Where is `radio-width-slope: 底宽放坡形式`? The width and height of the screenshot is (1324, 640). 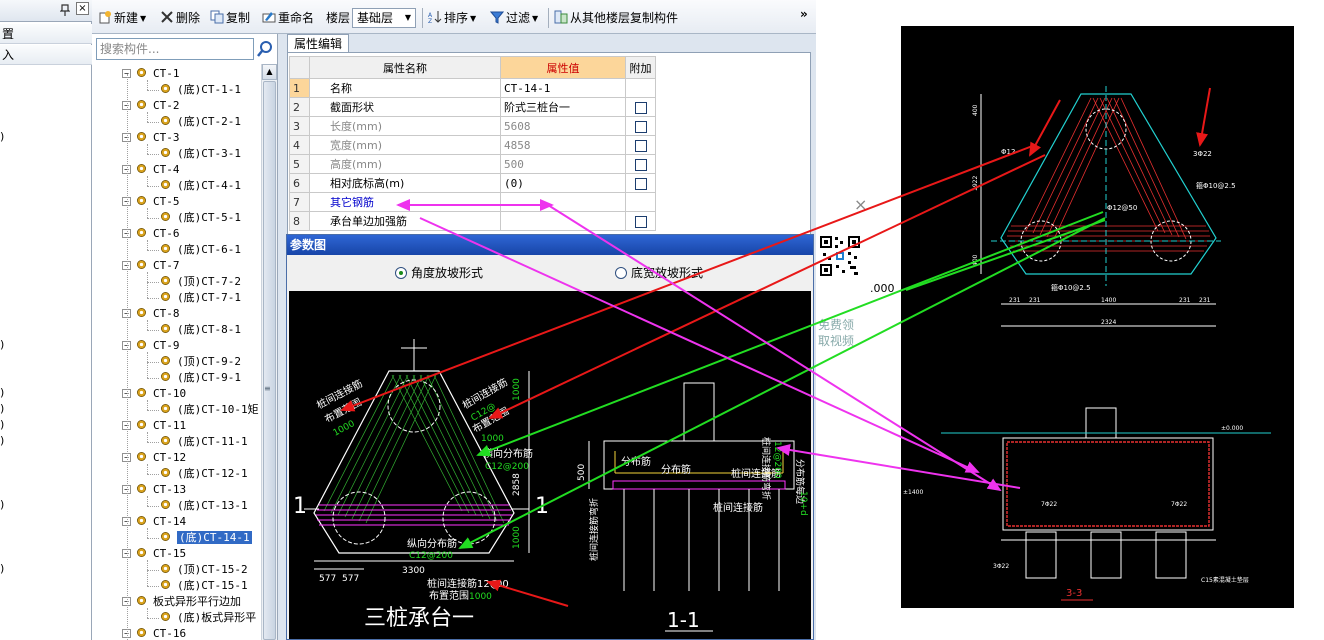
radio-width-slope: 底宽放坡形式 is located at coordinates (659, 273).